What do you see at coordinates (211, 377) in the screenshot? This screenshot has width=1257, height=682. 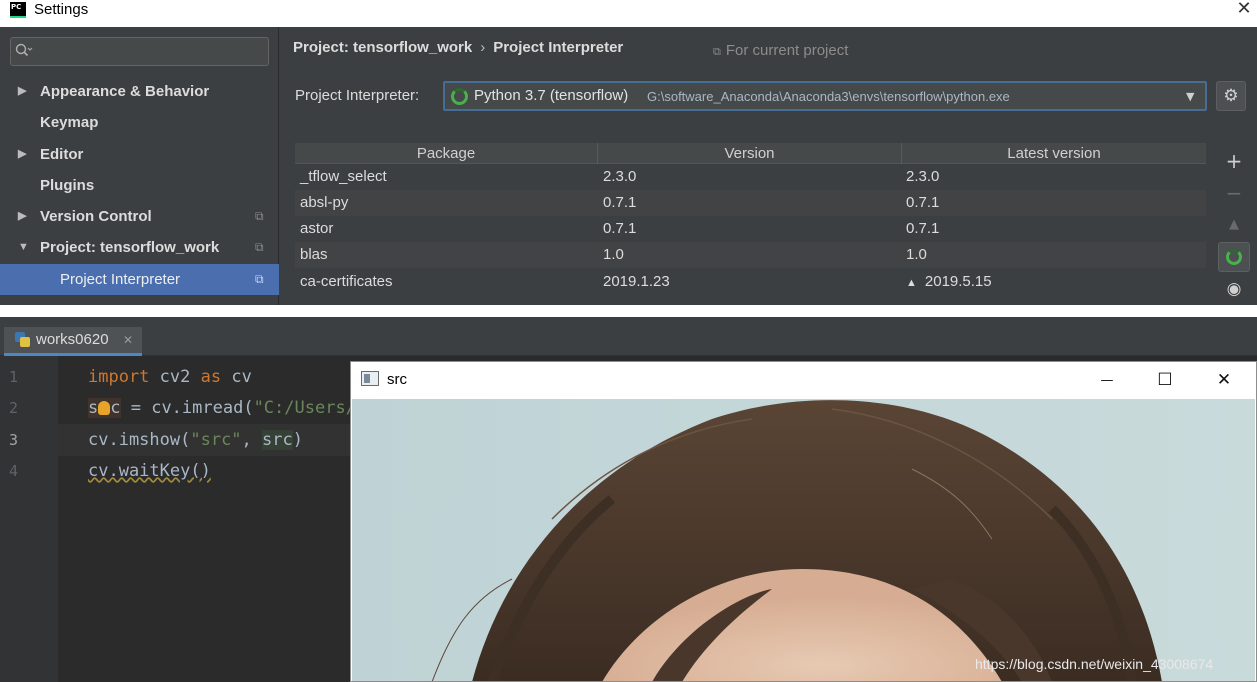 I see `keyword: as` at bounding box center [211, 377].